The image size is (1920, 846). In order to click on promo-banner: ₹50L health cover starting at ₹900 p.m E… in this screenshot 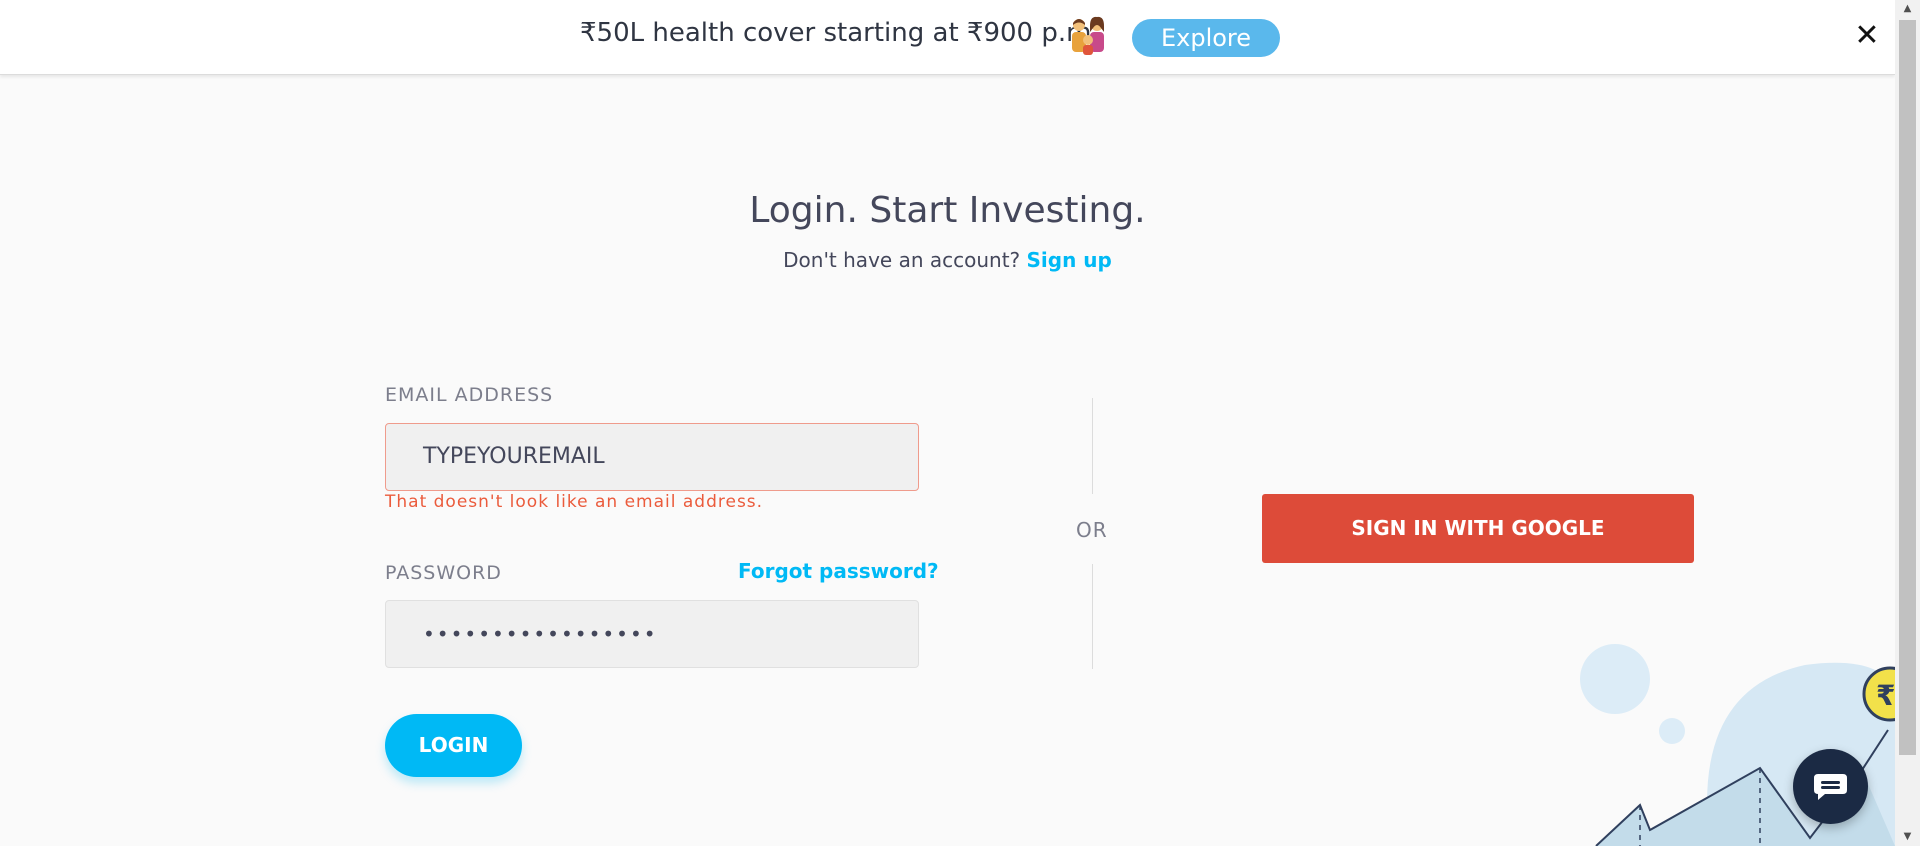, I will do `click(947, 37)`.